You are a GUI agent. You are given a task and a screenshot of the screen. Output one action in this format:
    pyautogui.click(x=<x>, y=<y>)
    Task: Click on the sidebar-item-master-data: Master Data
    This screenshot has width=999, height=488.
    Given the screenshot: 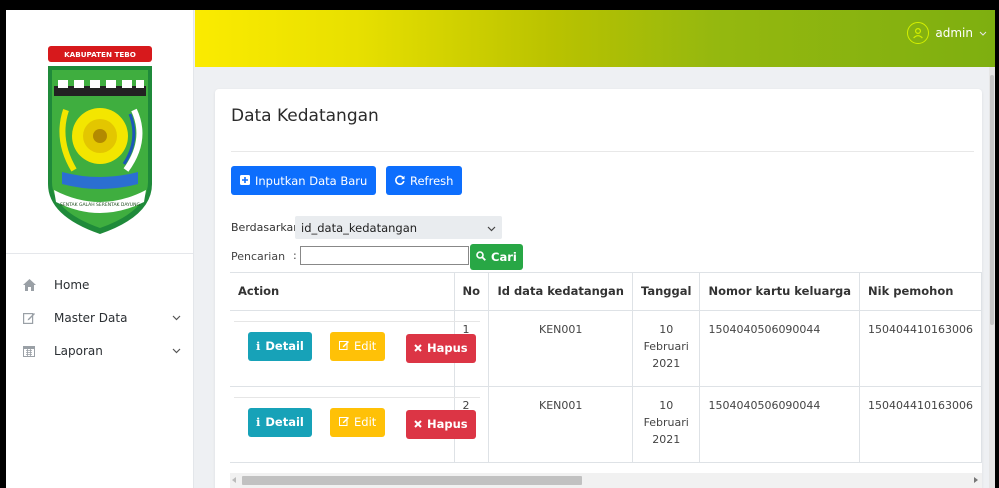 What is the action you would take?
    pyautogui.click(x=99, y=317)
    